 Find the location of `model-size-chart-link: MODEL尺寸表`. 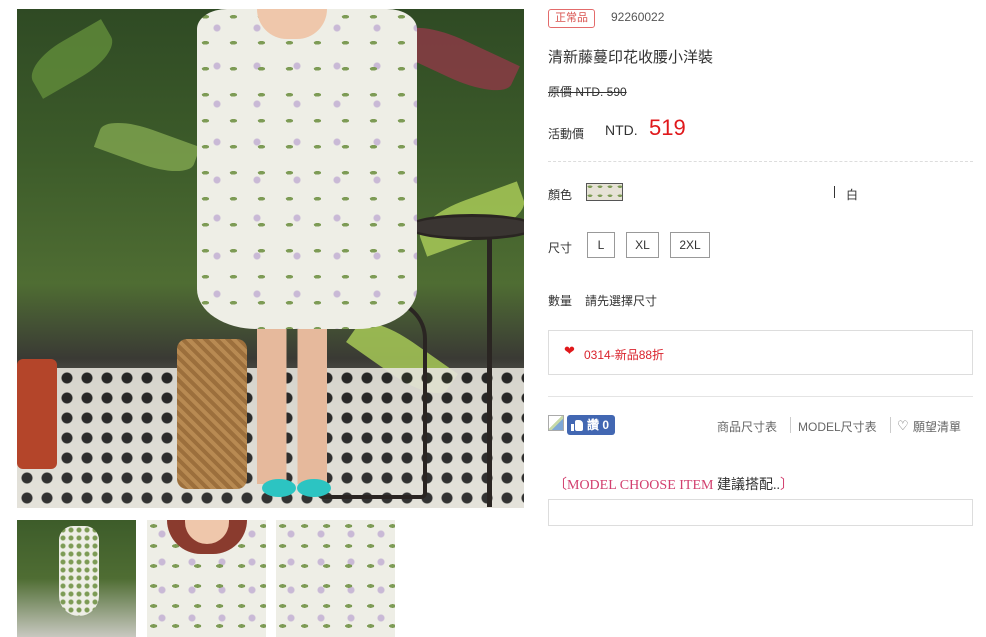

model-size-chart-link: MODEL尺寸表 is located at coordinates (837, 426).